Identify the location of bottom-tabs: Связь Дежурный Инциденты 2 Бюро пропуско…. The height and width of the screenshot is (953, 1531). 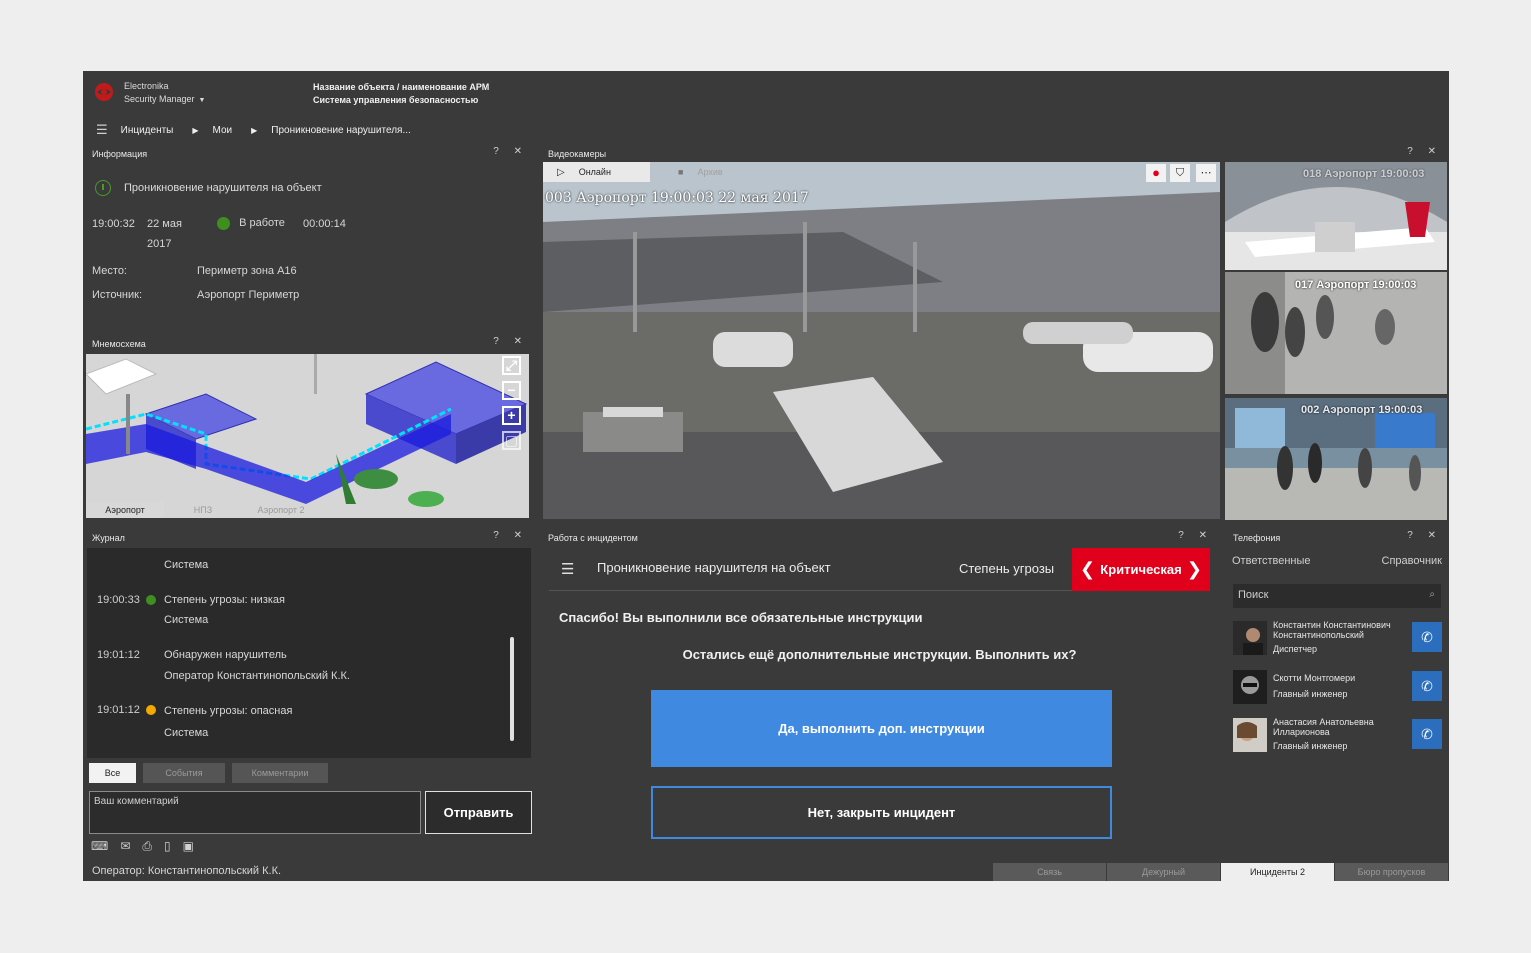
(1221, 872).